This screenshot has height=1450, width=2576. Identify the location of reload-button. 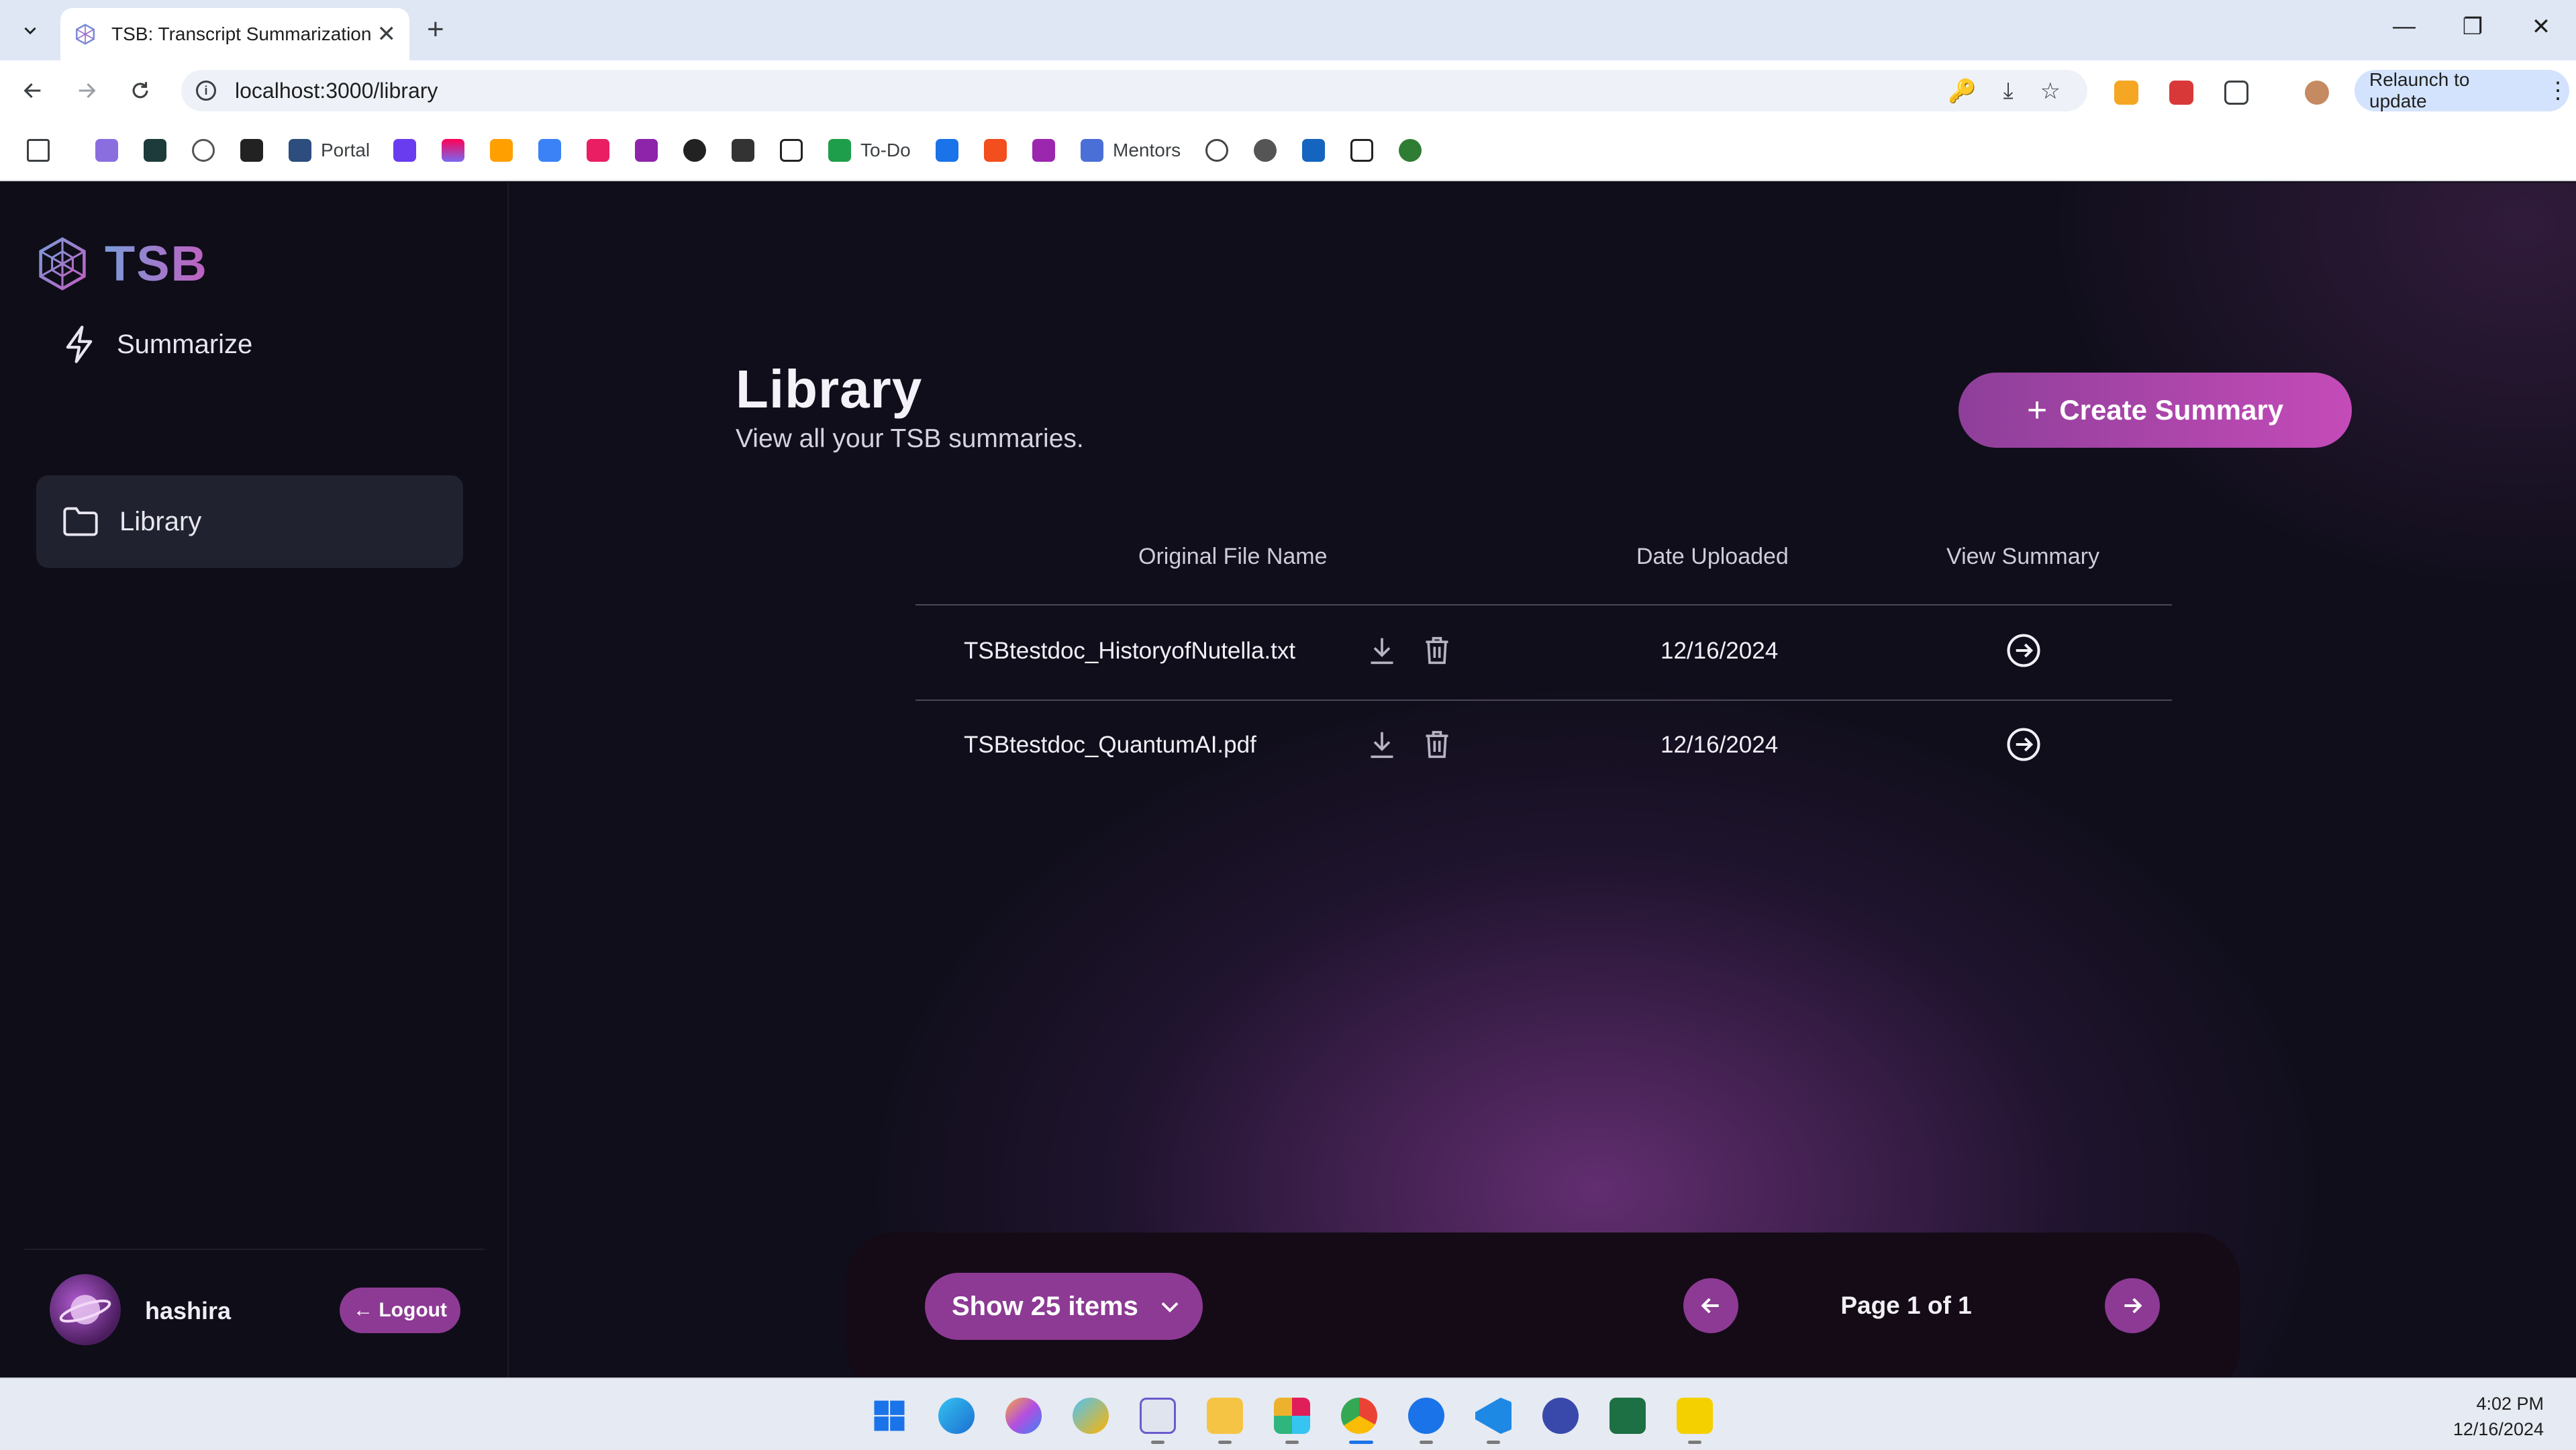
(140, 91).